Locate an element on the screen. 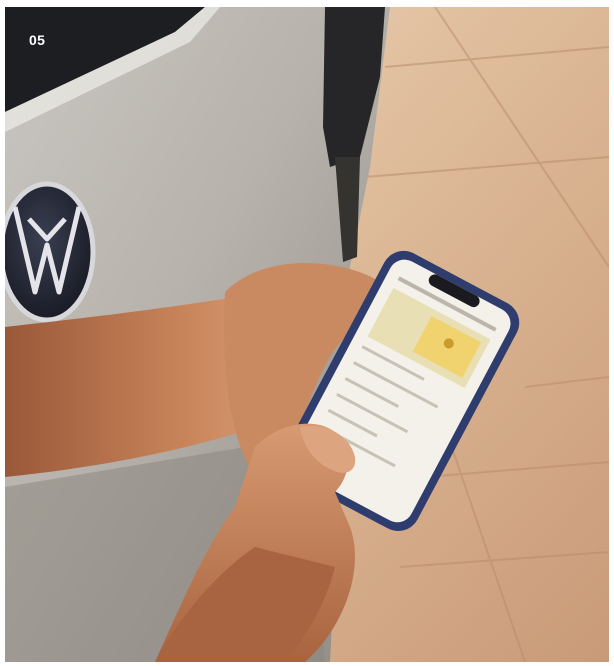  page-number: 05 is located at coordinates (37, 40).